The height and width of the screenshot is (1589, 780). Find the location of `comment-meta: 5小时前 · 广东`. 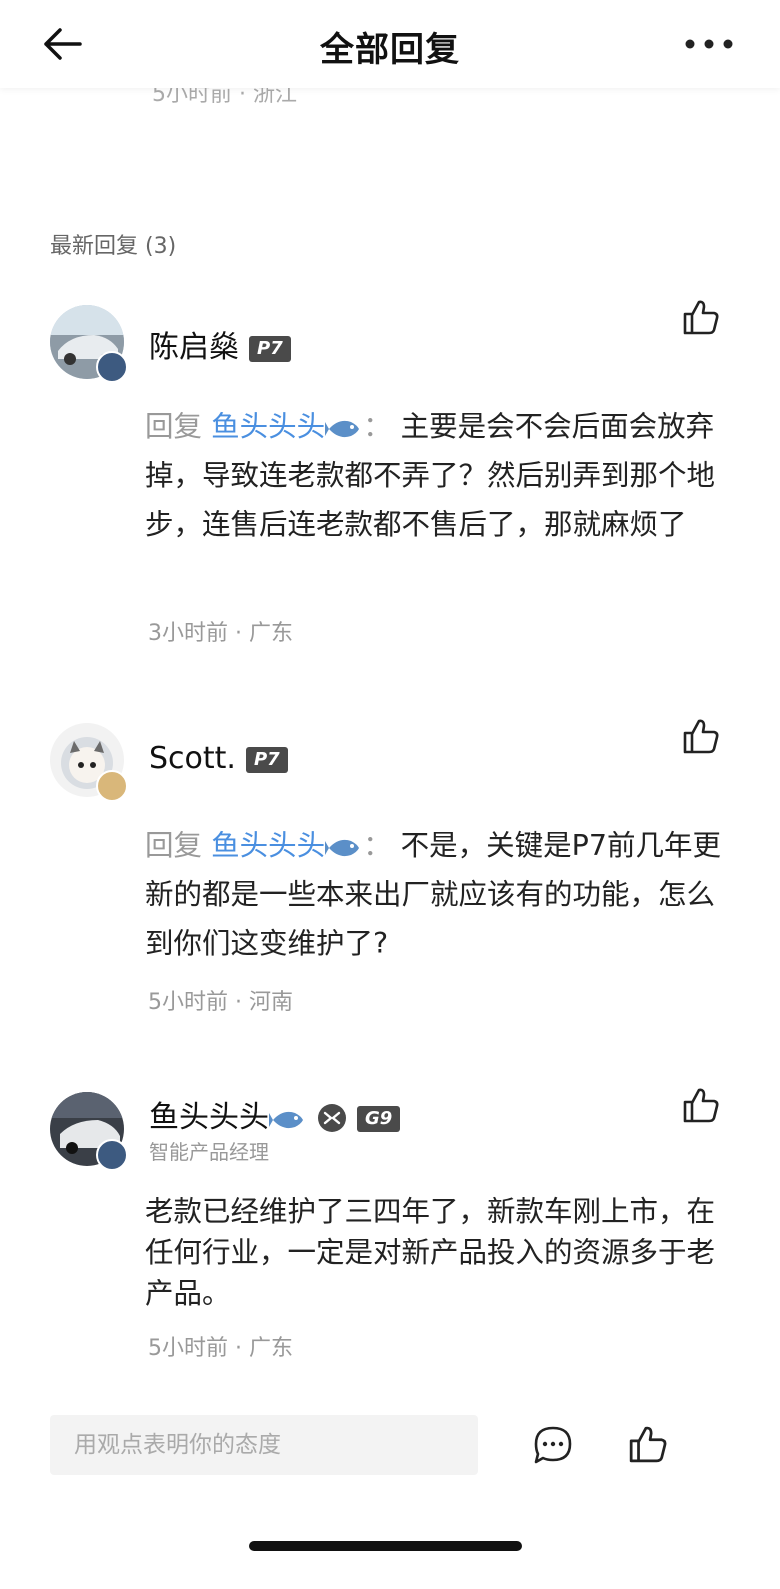

comment-meta: 5小时前 · 广东 is located at coordinates (220, 1348).